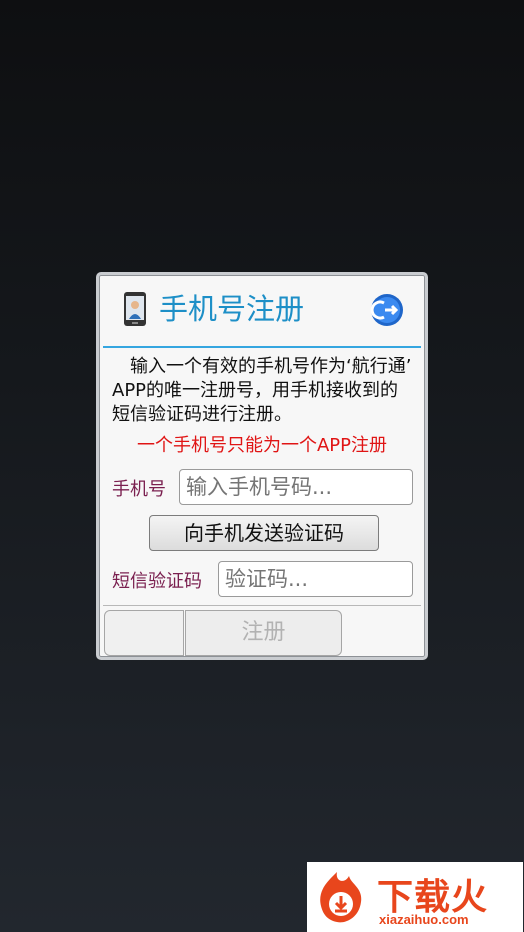 This screenshot has width=524, height=932. What do you see at coordinates (264, 533) in the screenshot?
I see `send-code-button: 向手机发送验证码` at bounding box center [264, 533].